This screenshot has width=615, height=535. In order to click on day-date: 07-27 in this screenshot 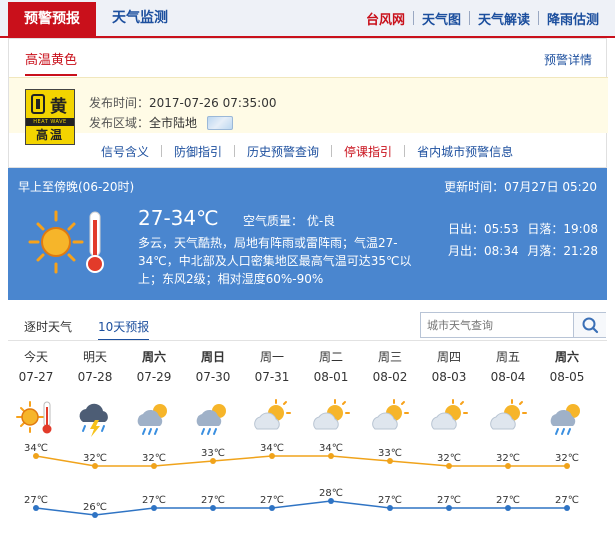, I will do `click(36, 377)`.